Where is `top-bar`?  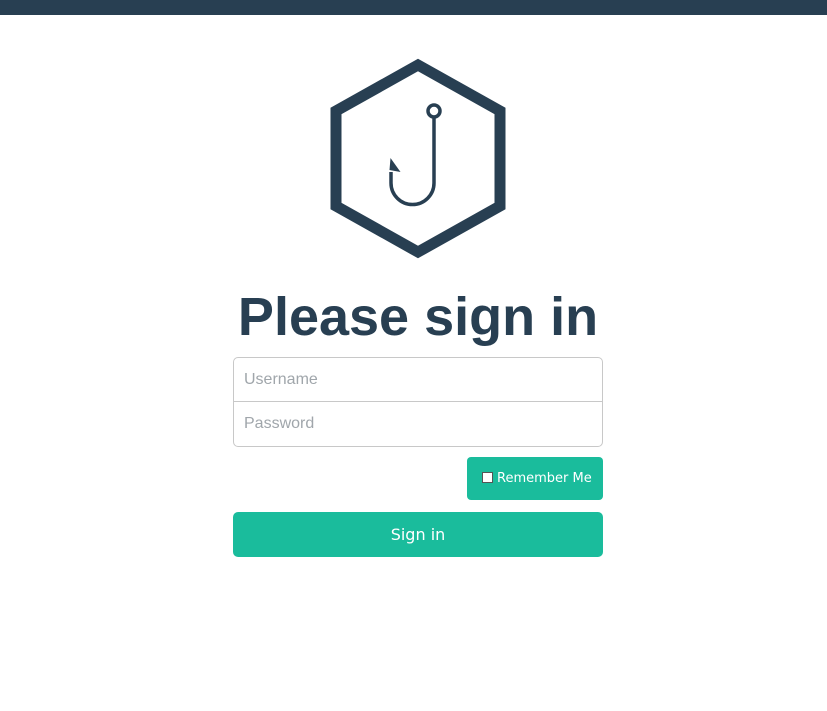 top-bar is located at coordinates (413, 7).